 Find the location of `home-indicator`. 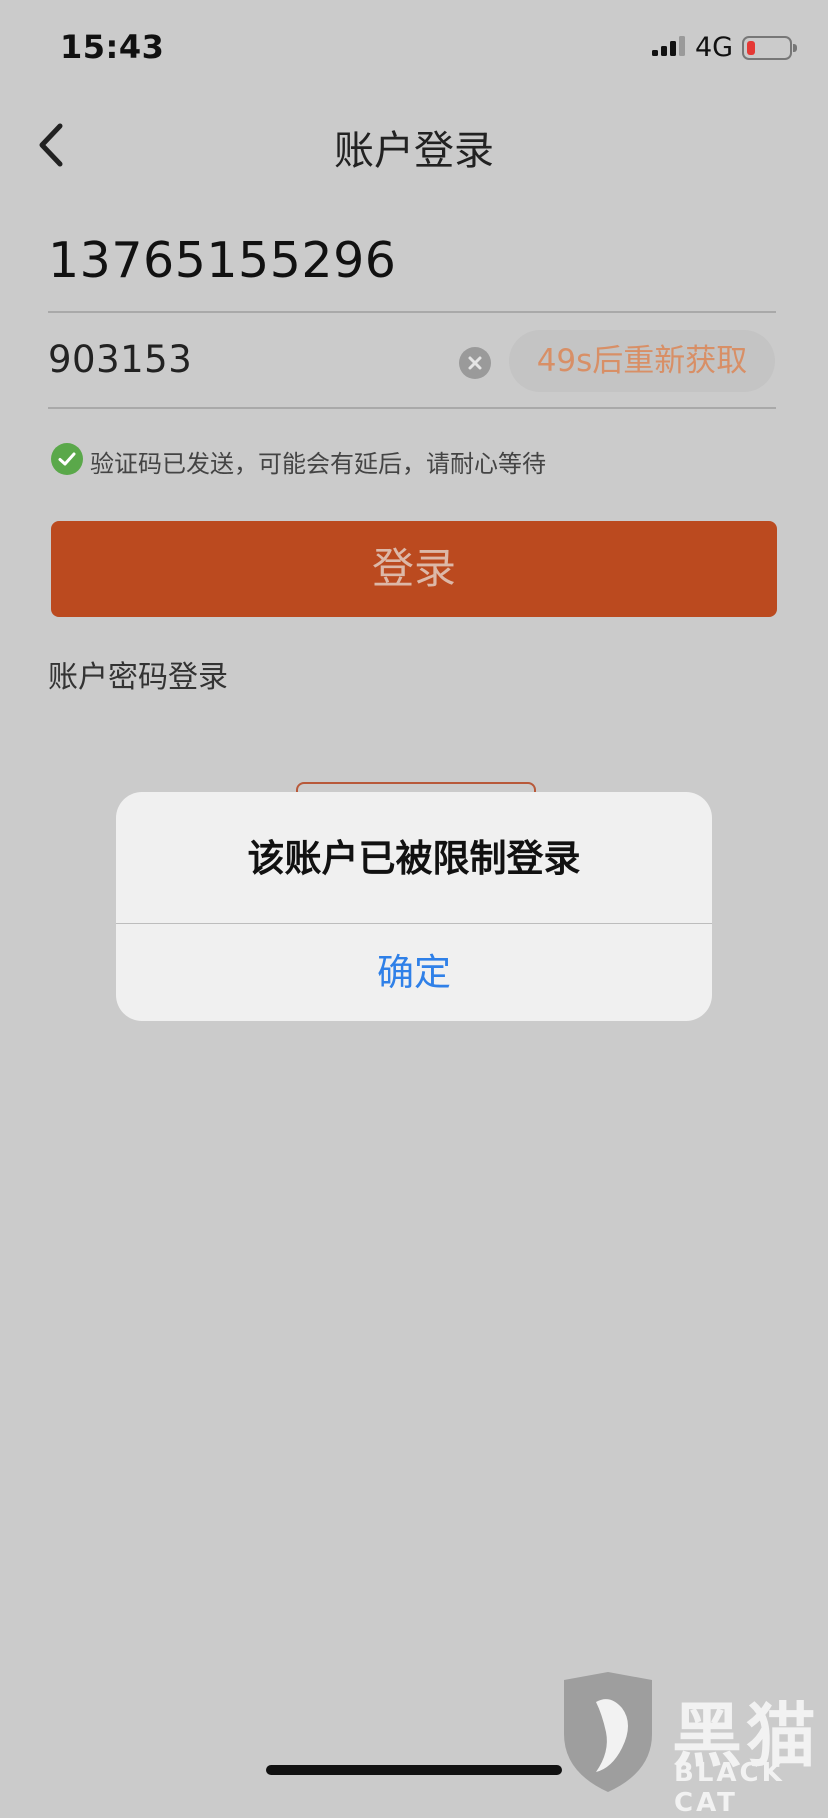

home-indicator is located at coordinates (414, 1770).